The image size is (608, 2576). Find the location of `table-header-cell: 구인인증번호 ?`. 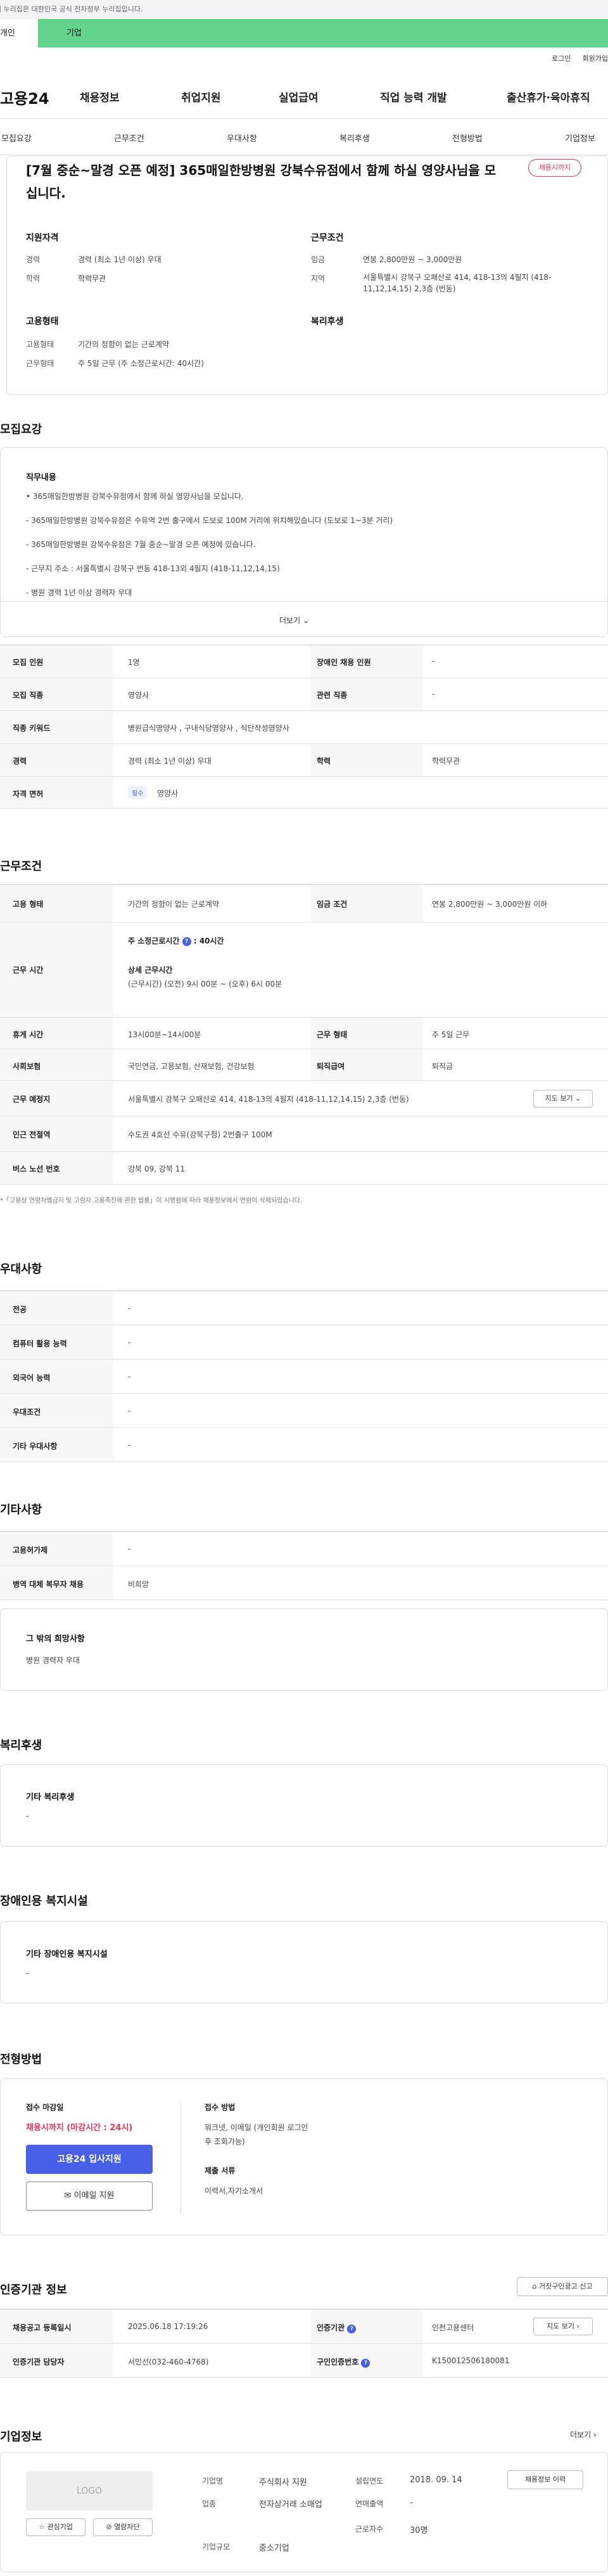

table-header-cell: 구인인증번호 ? is located at coordinates (366, 2360).